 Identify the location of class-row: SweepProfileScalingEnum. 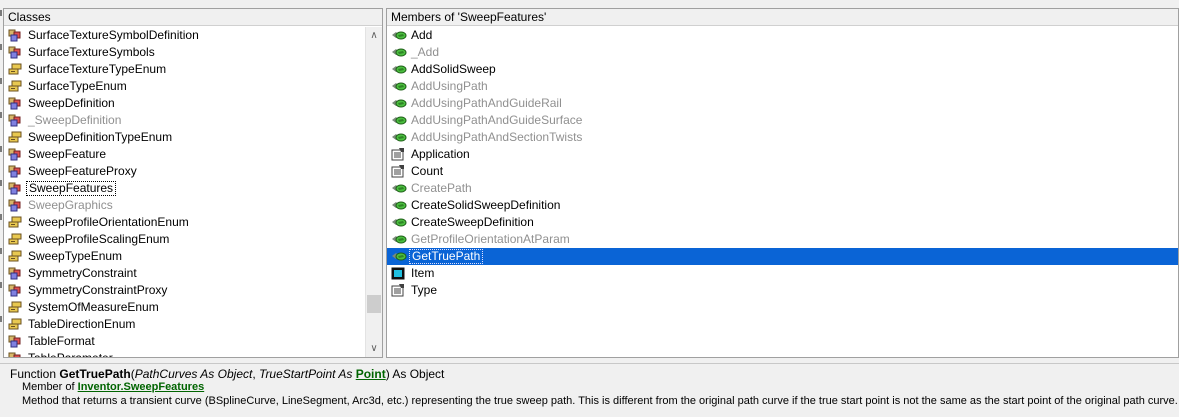
(184, 239).